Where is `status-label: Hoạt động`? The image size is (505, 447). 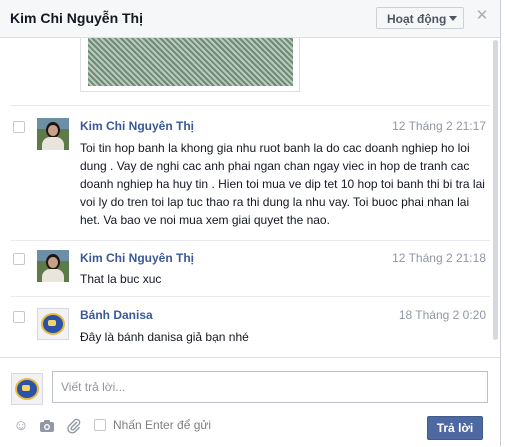 status-label: Hoạt động is located at coordinates (417, 19).